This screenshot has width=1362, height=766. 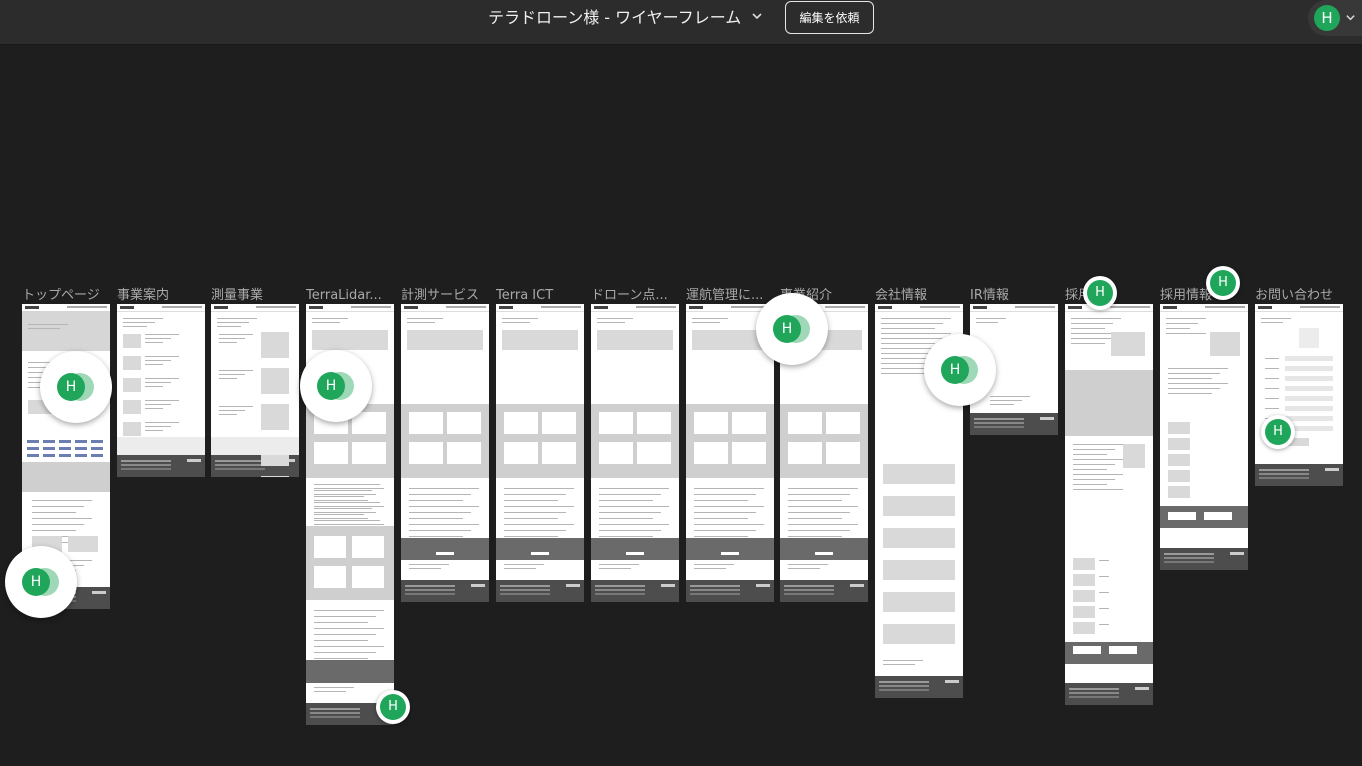 I want to click on frame-label: トップページ, so click(x=66, y=296).